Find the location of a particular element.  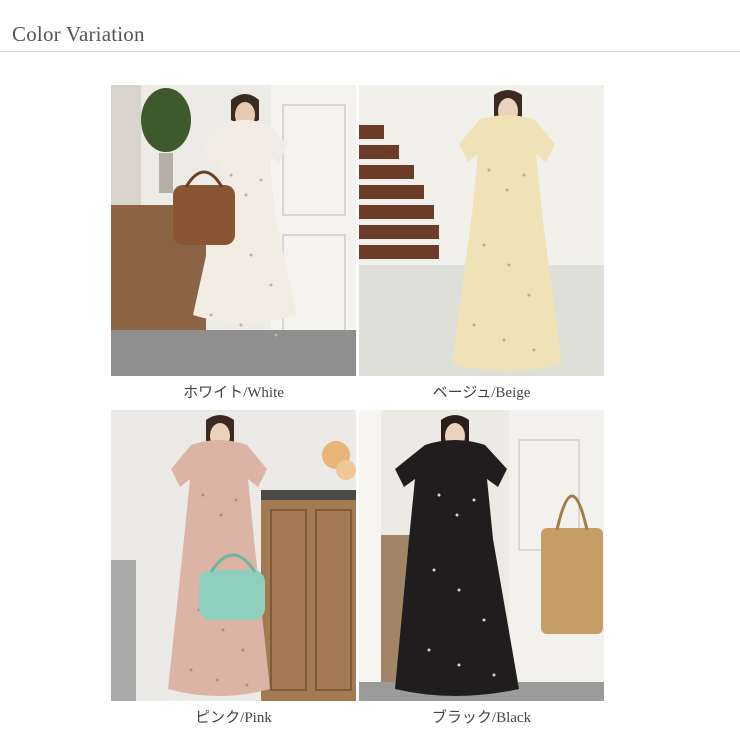

cabinet is located at coordinates (308, 598).